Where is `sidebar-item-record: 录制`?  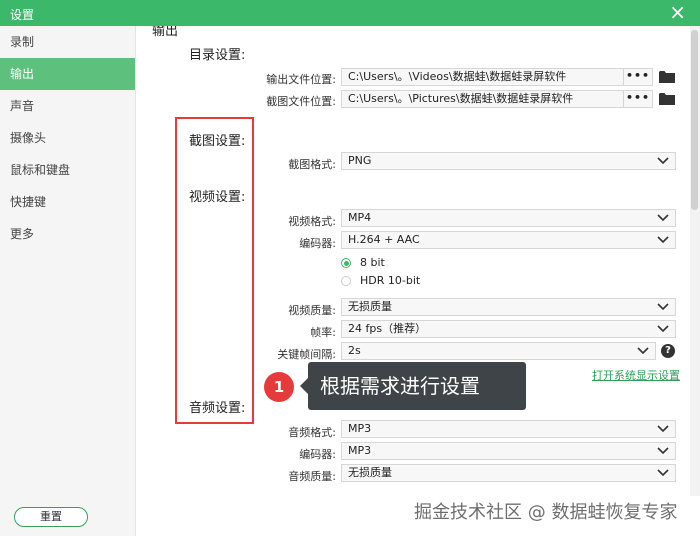 sidebar-item-record: 录制 is located at coordinates (67, 42).